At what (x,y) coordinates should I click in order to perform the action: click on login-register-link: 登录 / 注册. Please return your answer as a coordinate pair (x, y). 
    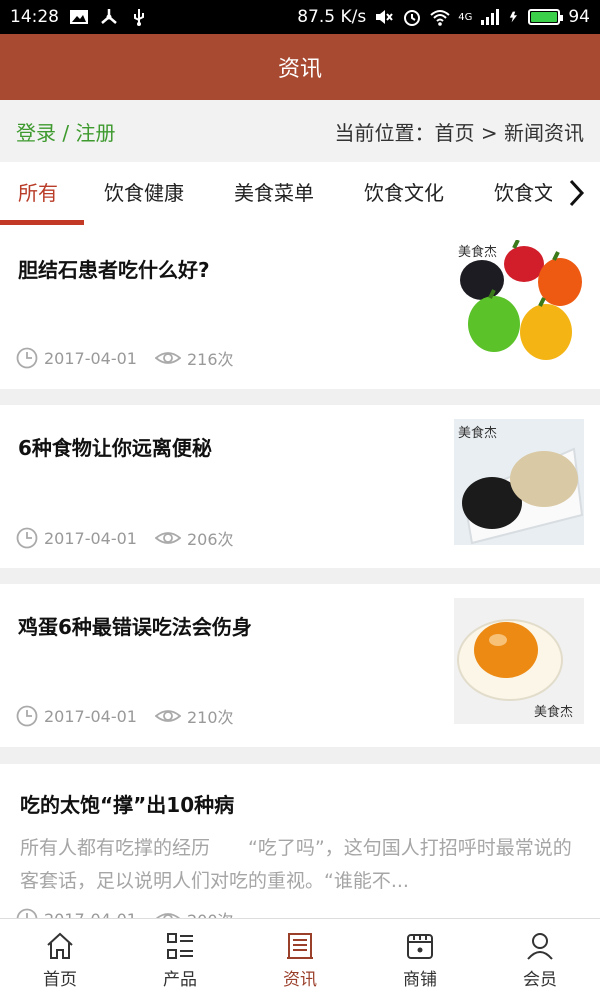
    Looking at the image, I should click on (65, 131).